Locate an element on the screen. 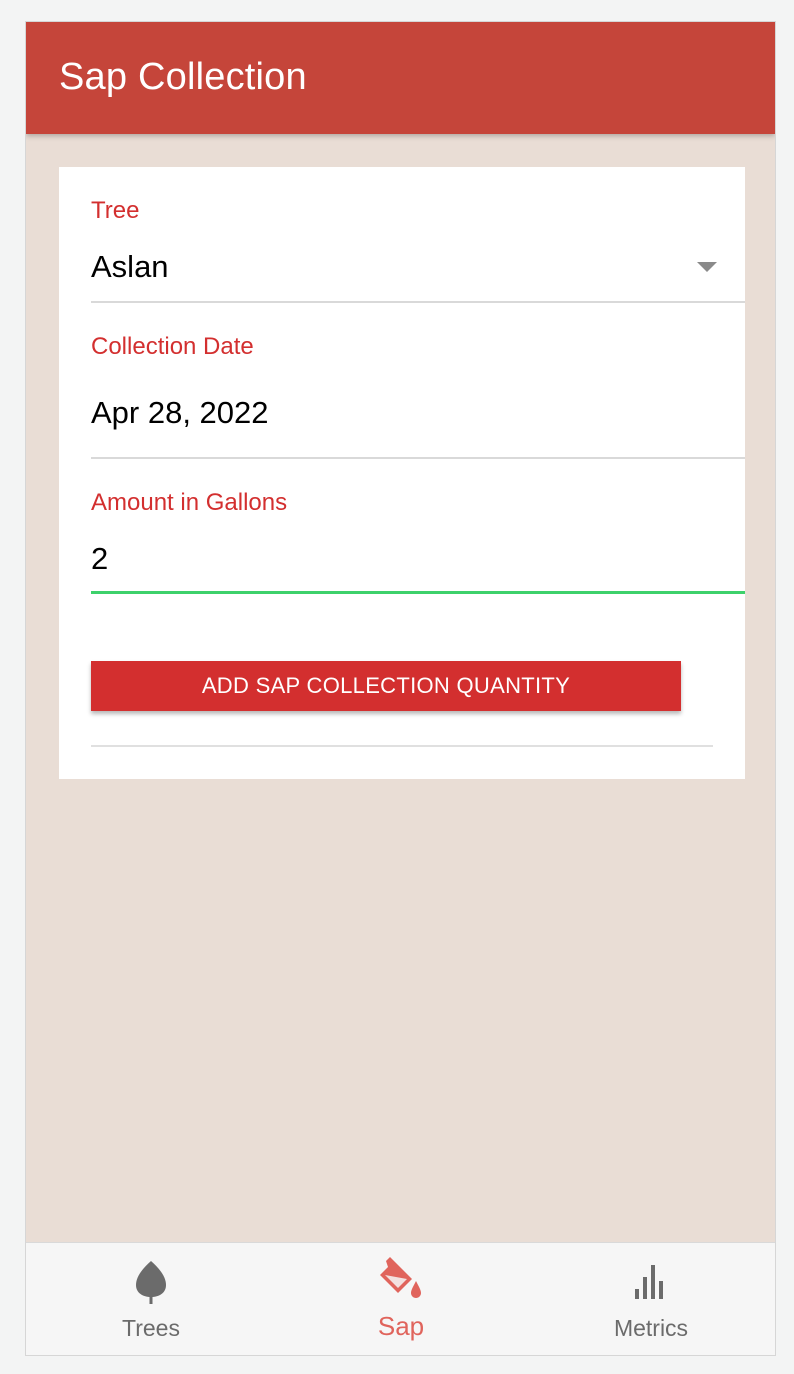 The image size is (794, 1374). bottom-navigation: Trees Sap Metrics is located at coordinates (400, 1298).